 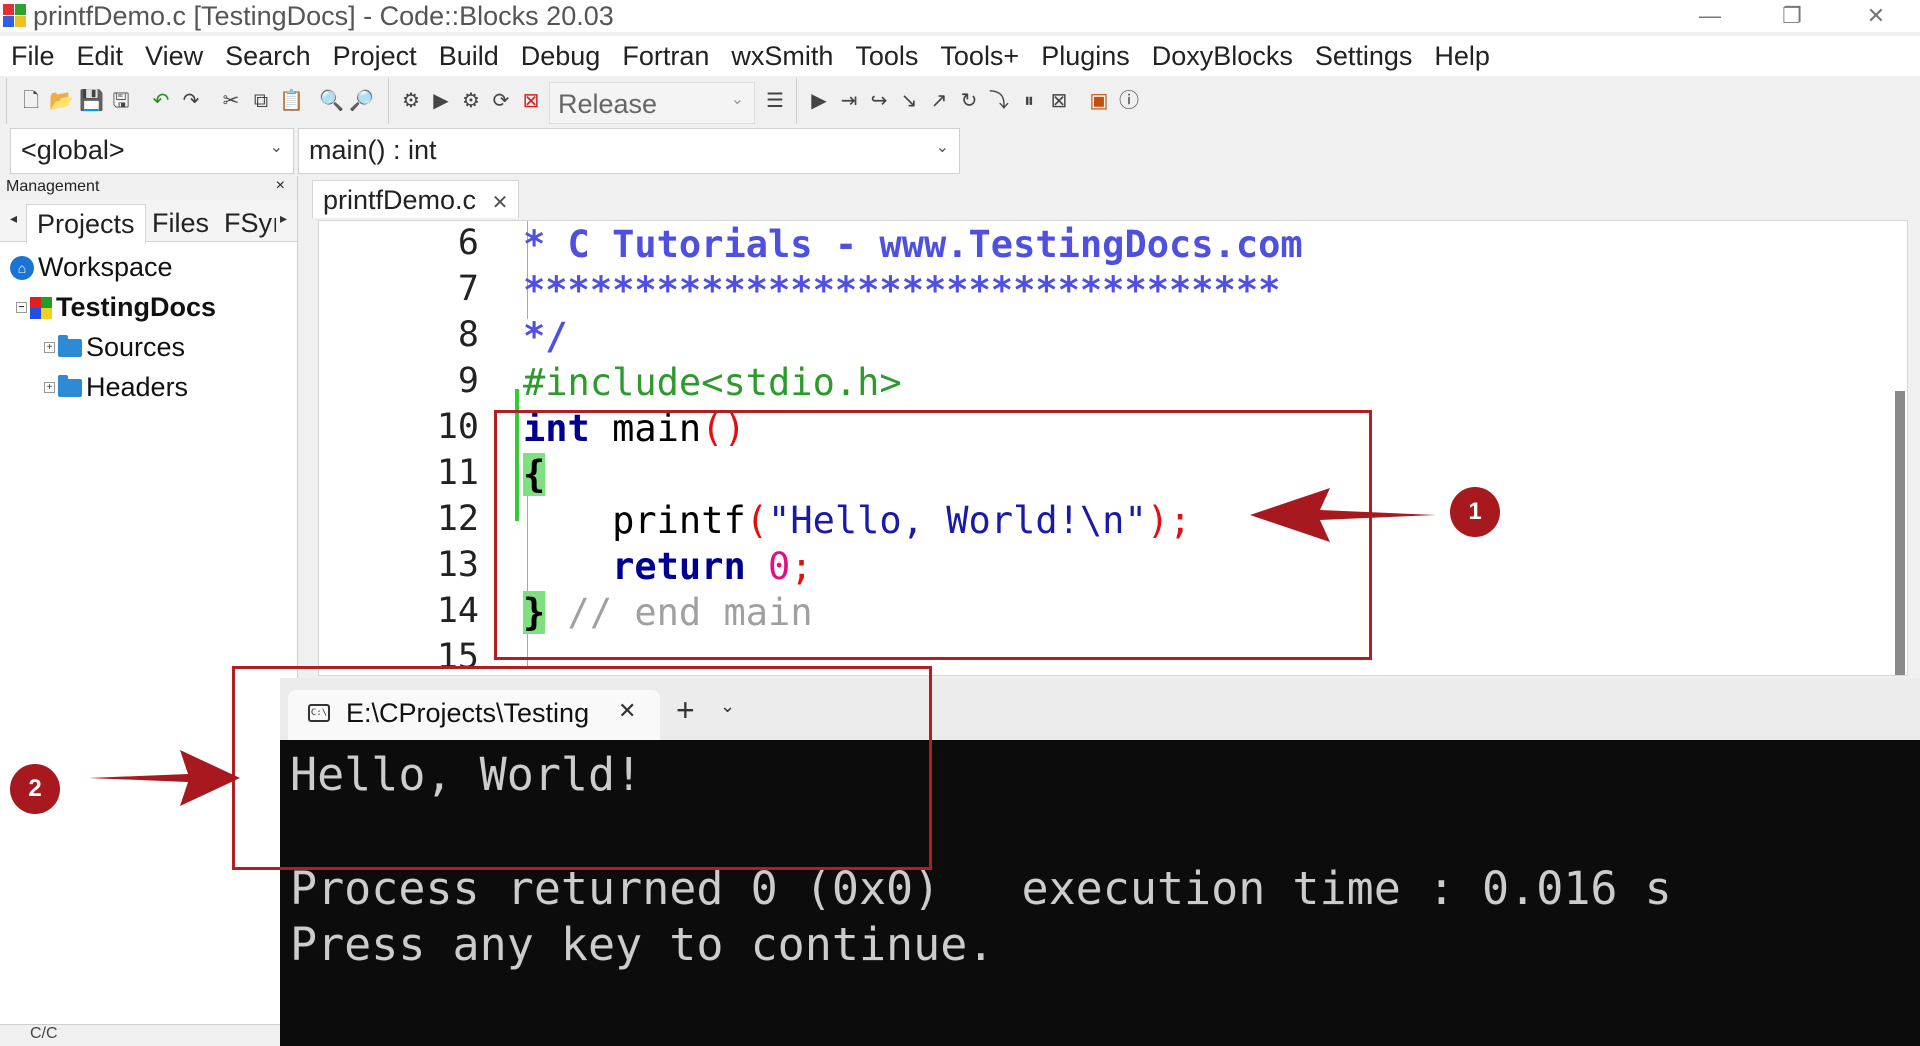 I want to click on debug-continue-icon: ▶, so click(x=819, y=101).